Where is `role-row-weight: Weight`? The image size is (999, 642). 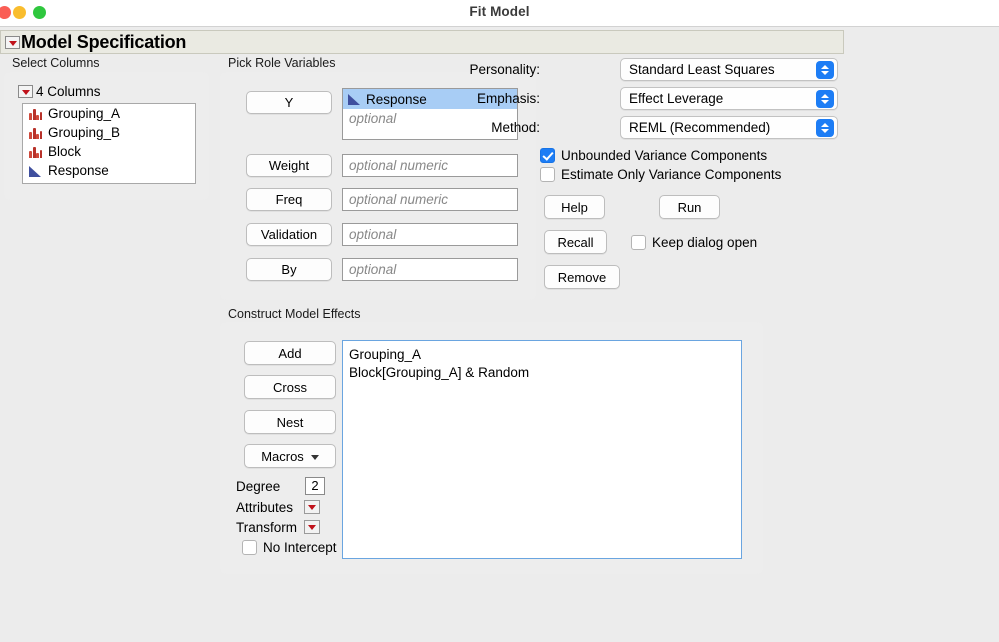 role-row-weight: Weight is located at coordinates (289, 165).